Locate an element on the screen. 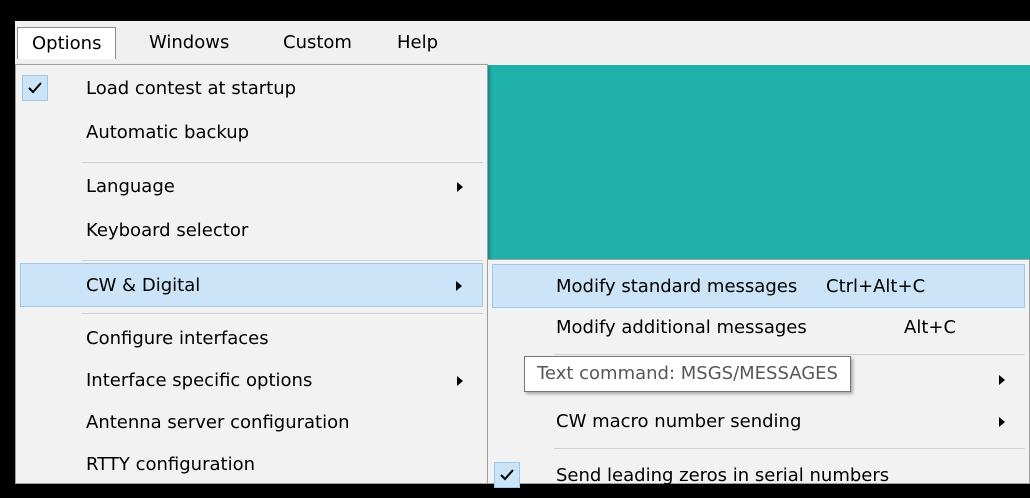 This screenshot has height=498, width=1030. menu-item-label: CW macro number sending is located at coordinates (679, 421).